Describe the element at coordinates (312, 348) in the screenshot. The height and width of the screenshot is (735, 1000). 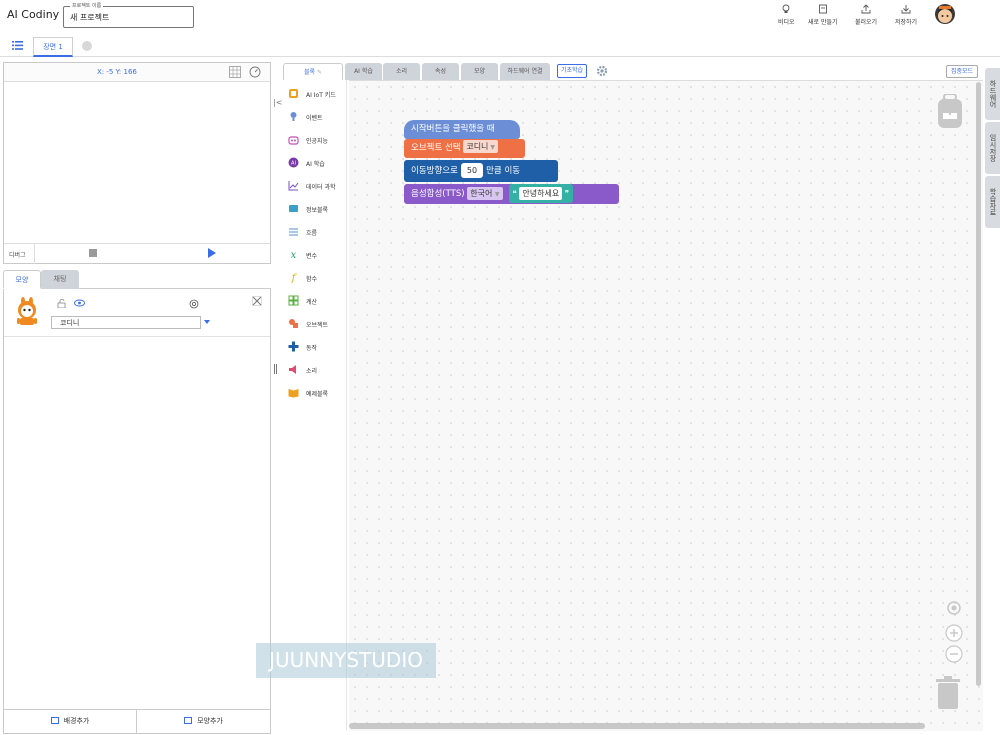
I see `category-label: 동작` at that location.